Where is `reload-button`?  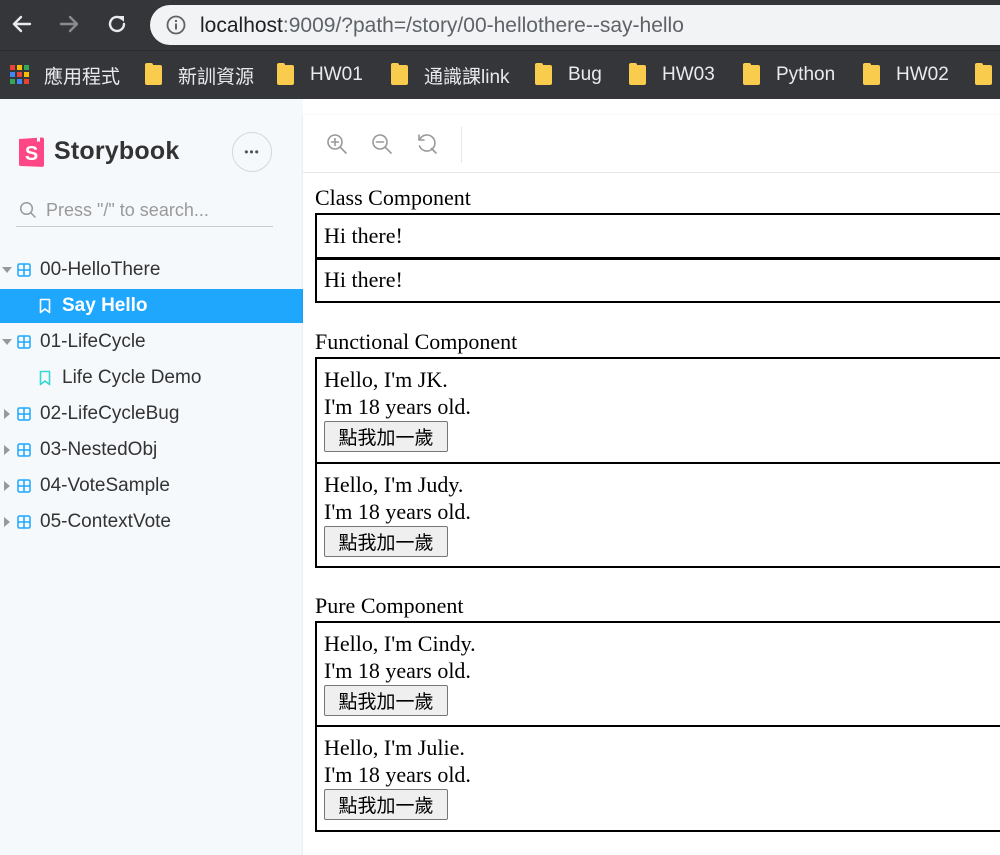
reload-button is located at coordinates (117, 24).